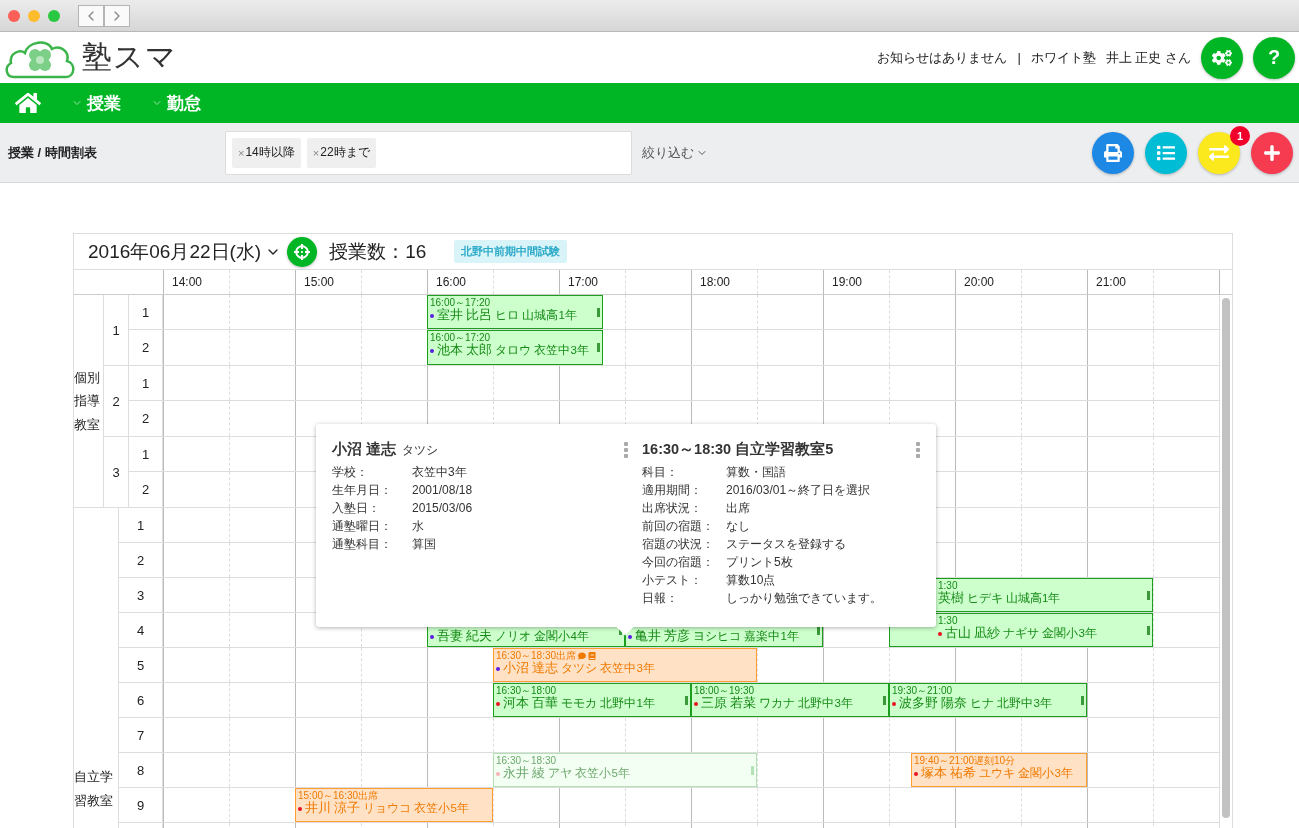 This screenshot has height=828, width=1299. What do you see at coordinates (185, 251) in the screenshot?
I see `date-picker: 2016年06月22日(水)` at bounding box center [185, 251].